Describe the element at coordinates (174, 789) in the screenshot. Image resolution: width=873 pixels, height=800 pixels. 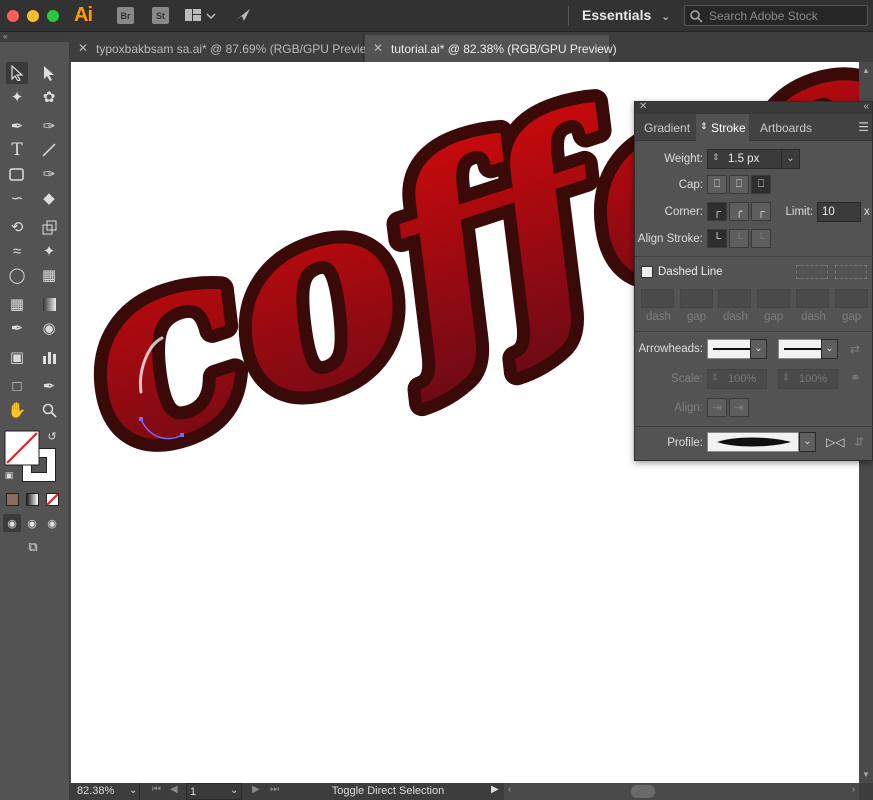
I see `previous-artboard-icon: ◀` at that location.